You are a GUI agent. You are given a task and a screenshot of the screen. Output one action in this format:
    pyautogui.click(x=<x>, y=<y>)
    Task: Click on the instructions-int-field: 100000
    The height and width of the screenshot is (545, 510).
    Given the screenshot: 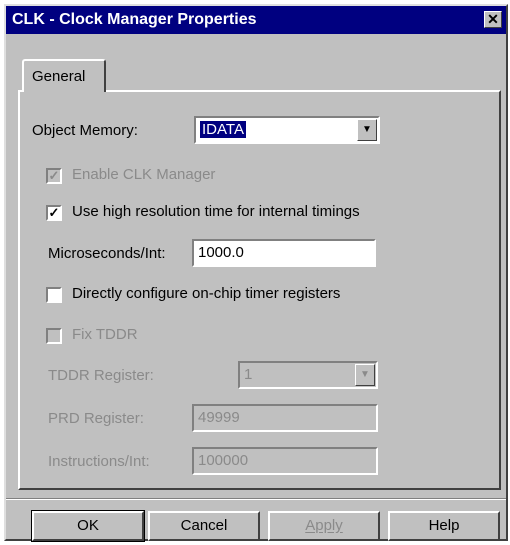 What is the action you would take?
    pyautogui.click(x=285, y=461)
    